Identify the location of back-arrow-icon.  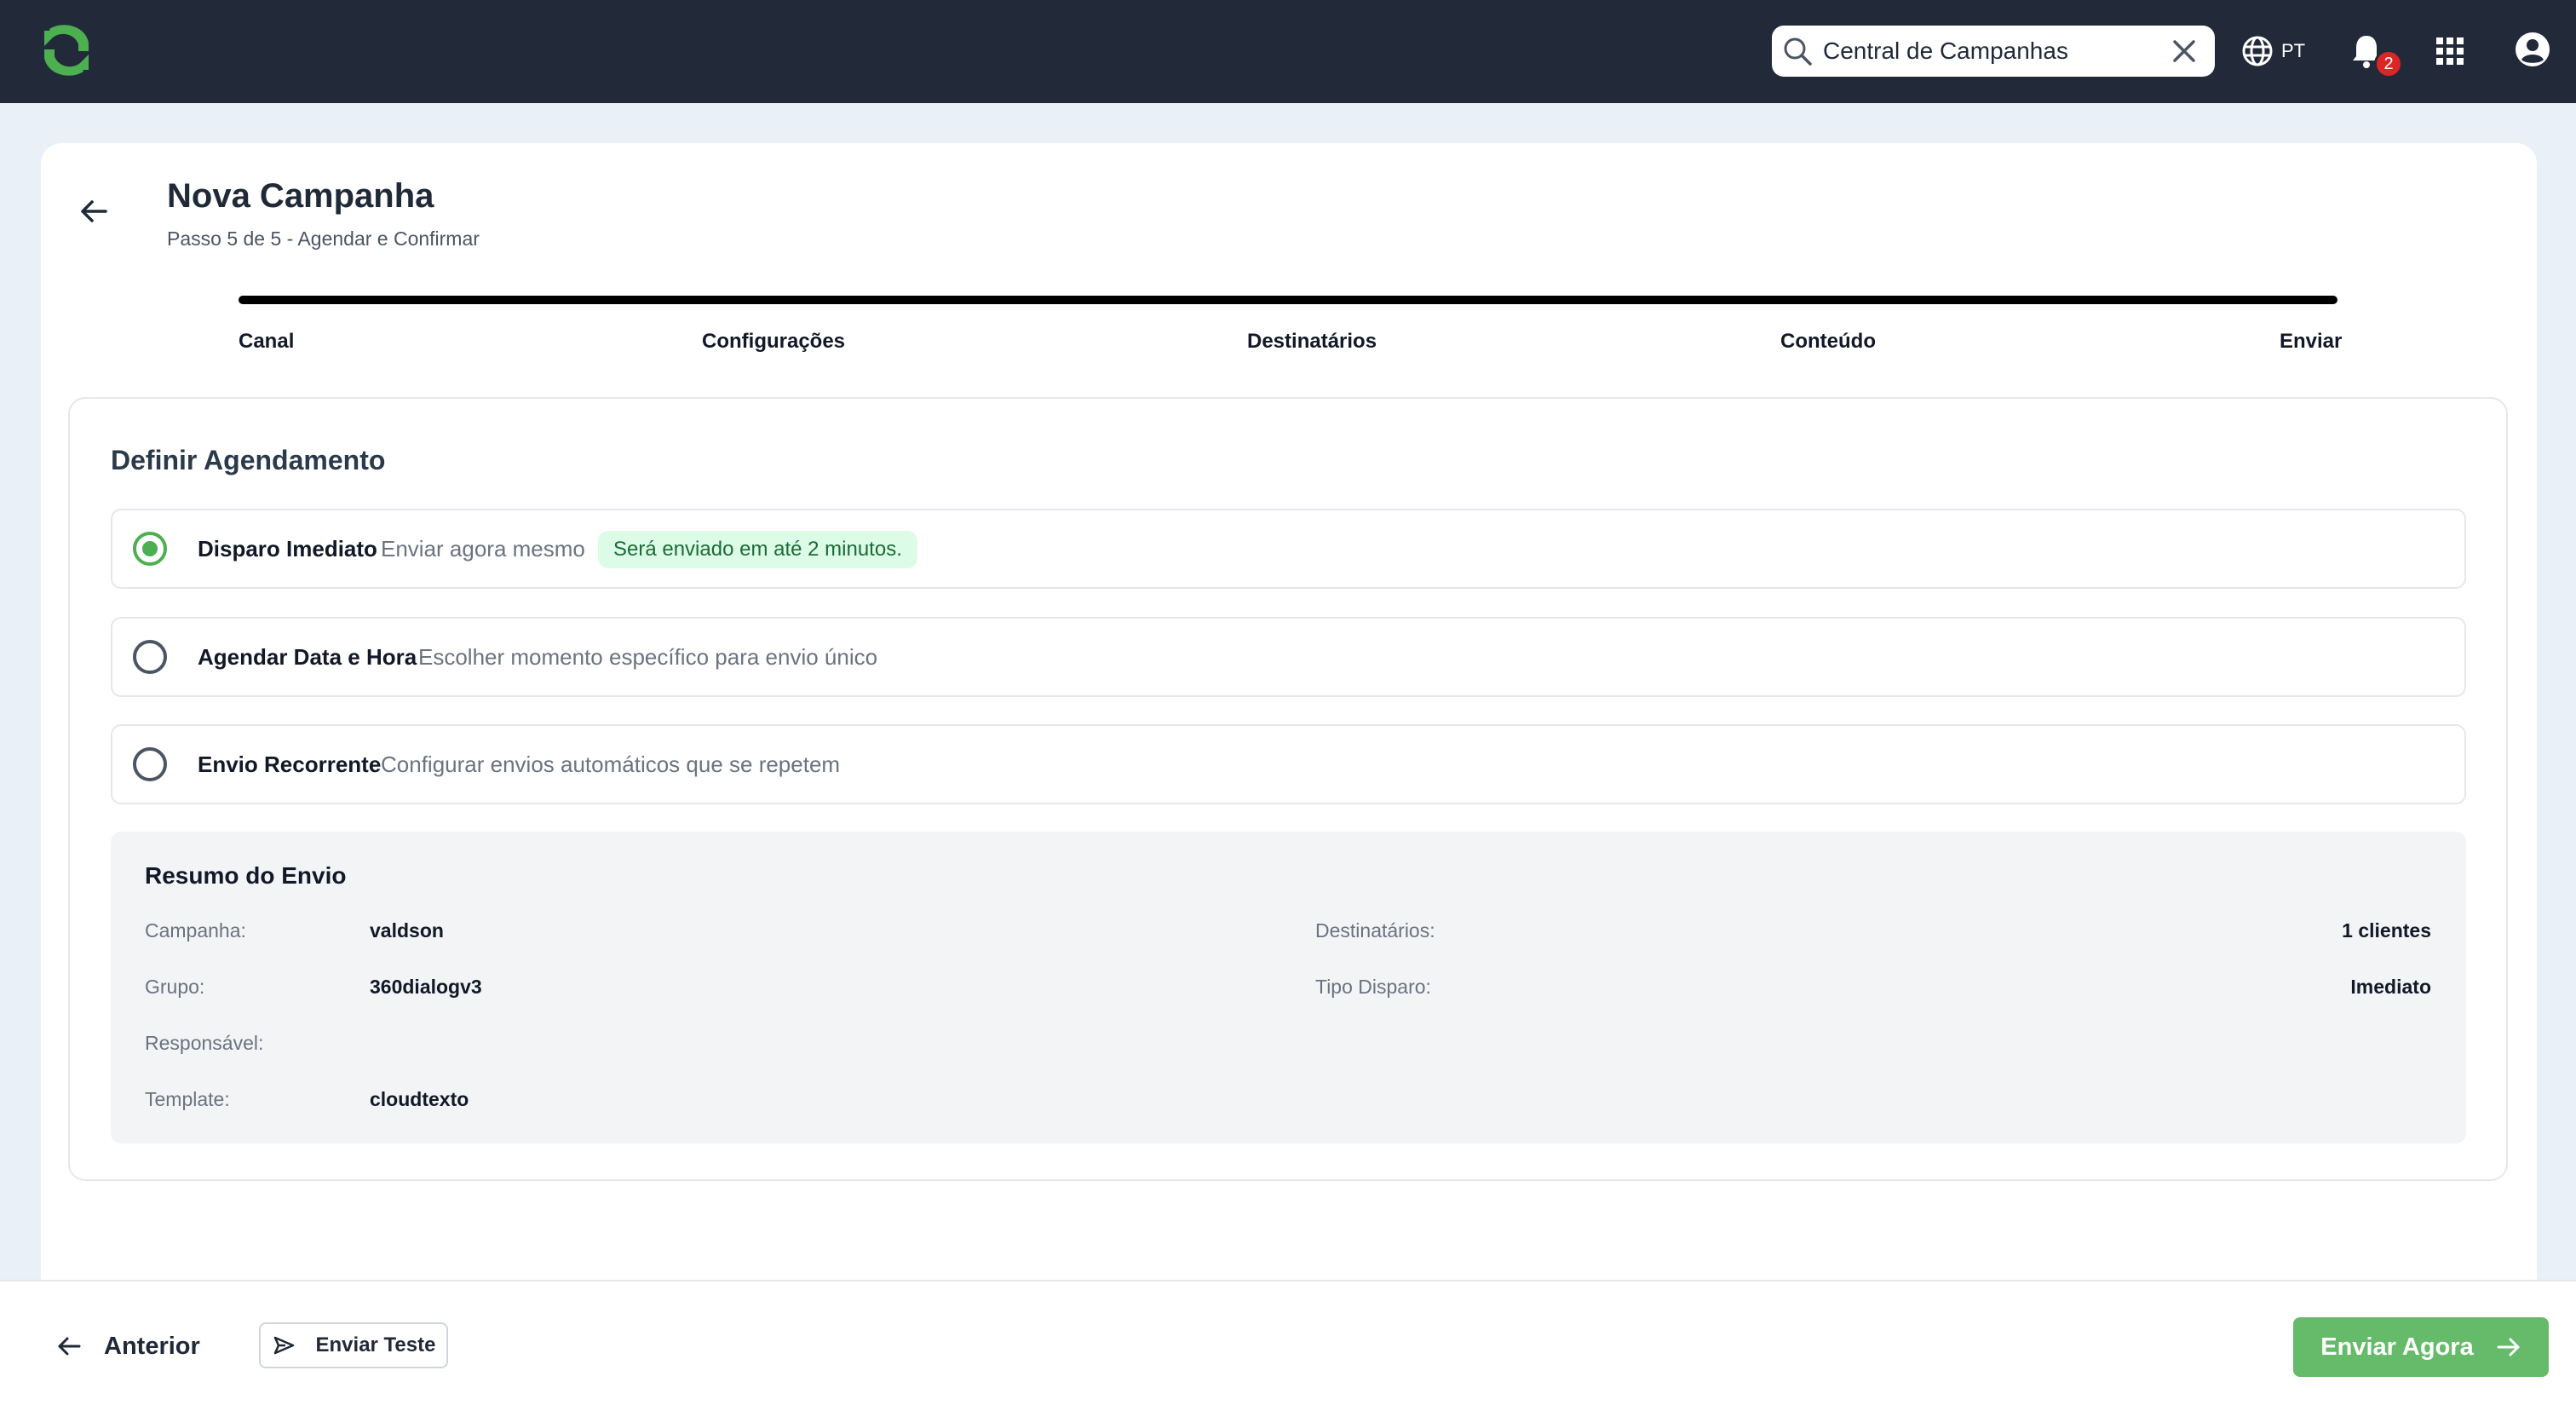
(94, 211).